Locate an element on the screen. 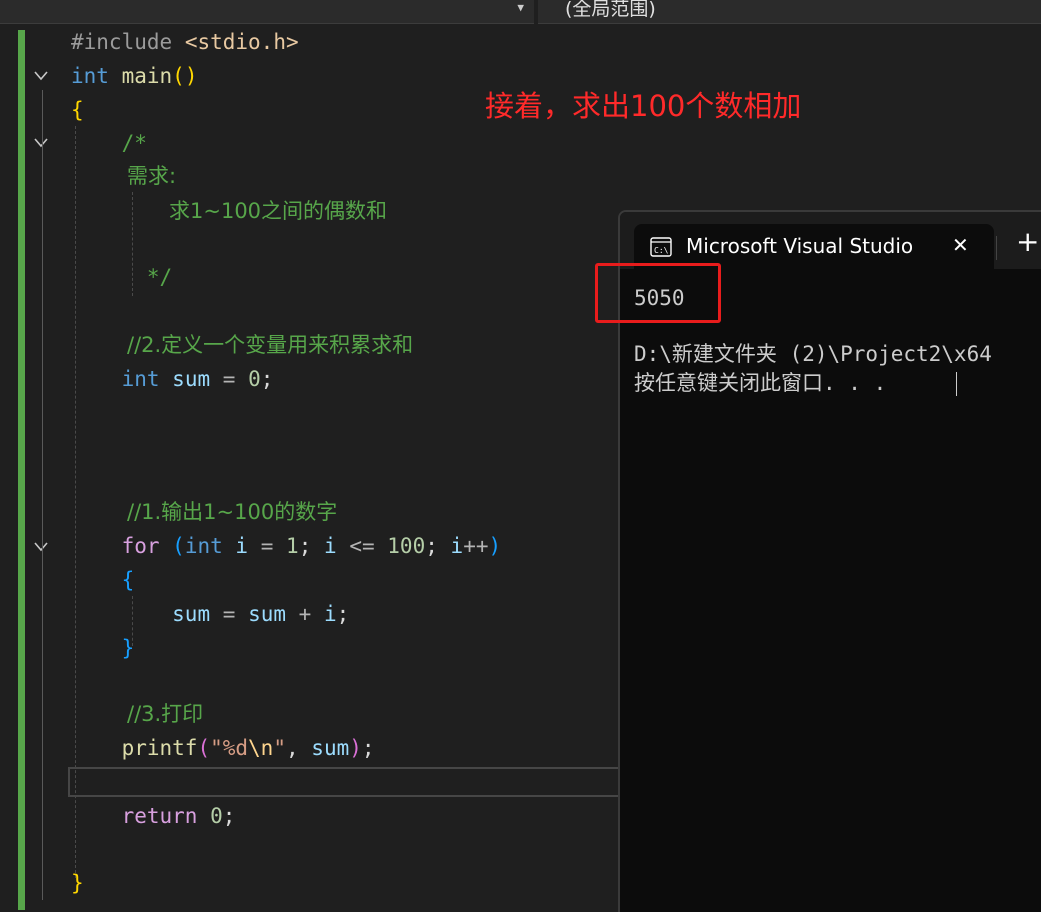 The width and height of the screenshot is (1041, 912). code-line: for (int i = 1; i <= 100; i++) is located at coordinates (311, 546).